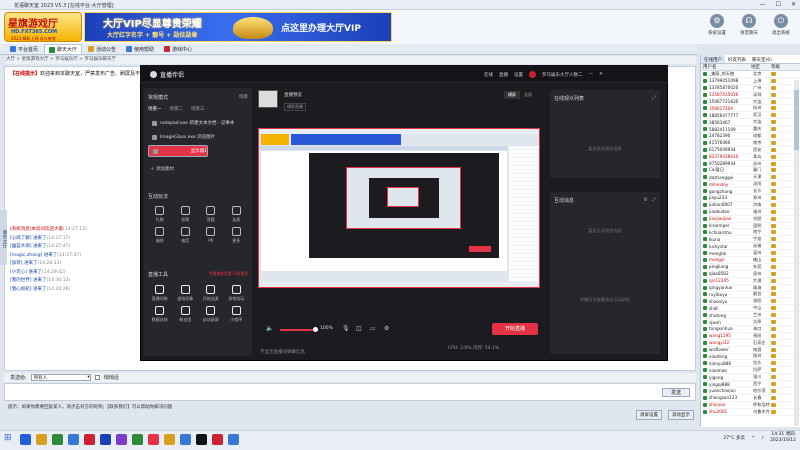 This screenshot has height=450, width=800. I want to click on user-row: shi8 中山, so click(750, 309).